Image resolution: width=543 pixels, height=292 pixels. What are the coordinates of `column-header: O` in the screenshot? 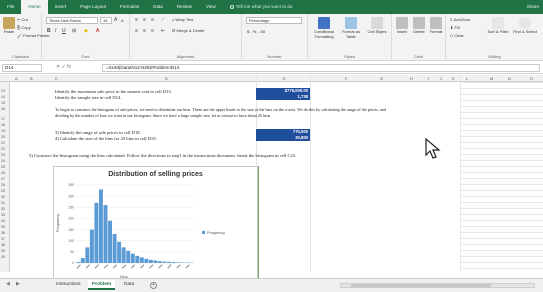 It's located at (531, 78).